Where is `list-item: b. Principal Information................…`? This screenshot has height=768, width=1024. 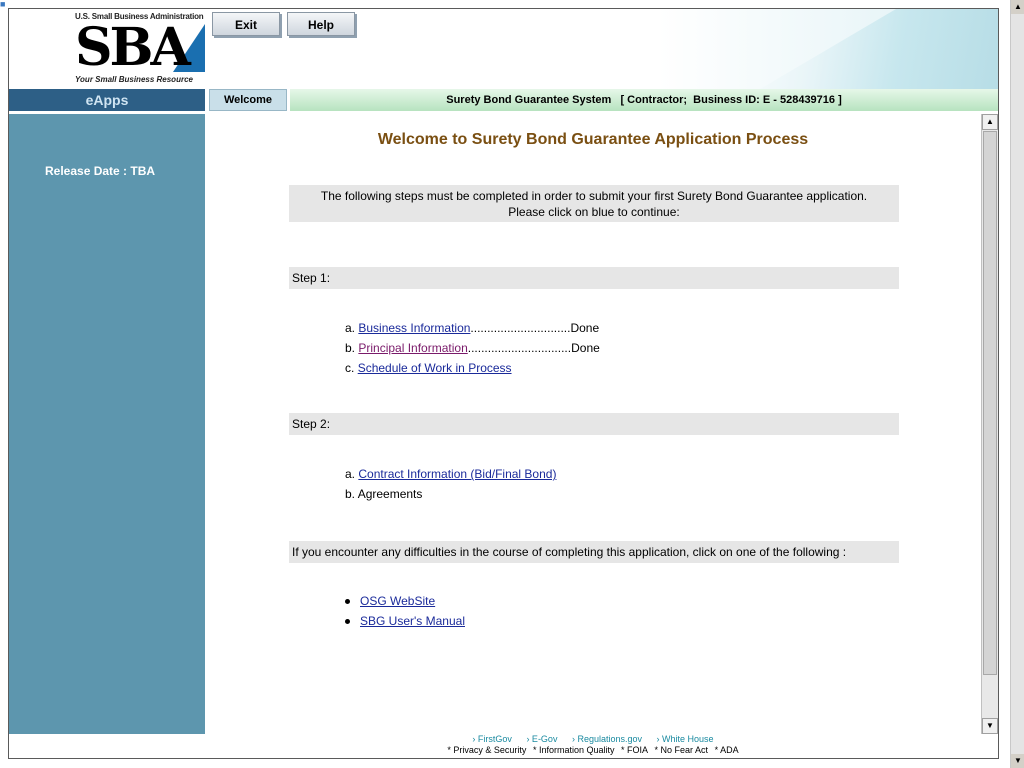
list-item: b. Principal Information................… is located at coordinates (472, 348).